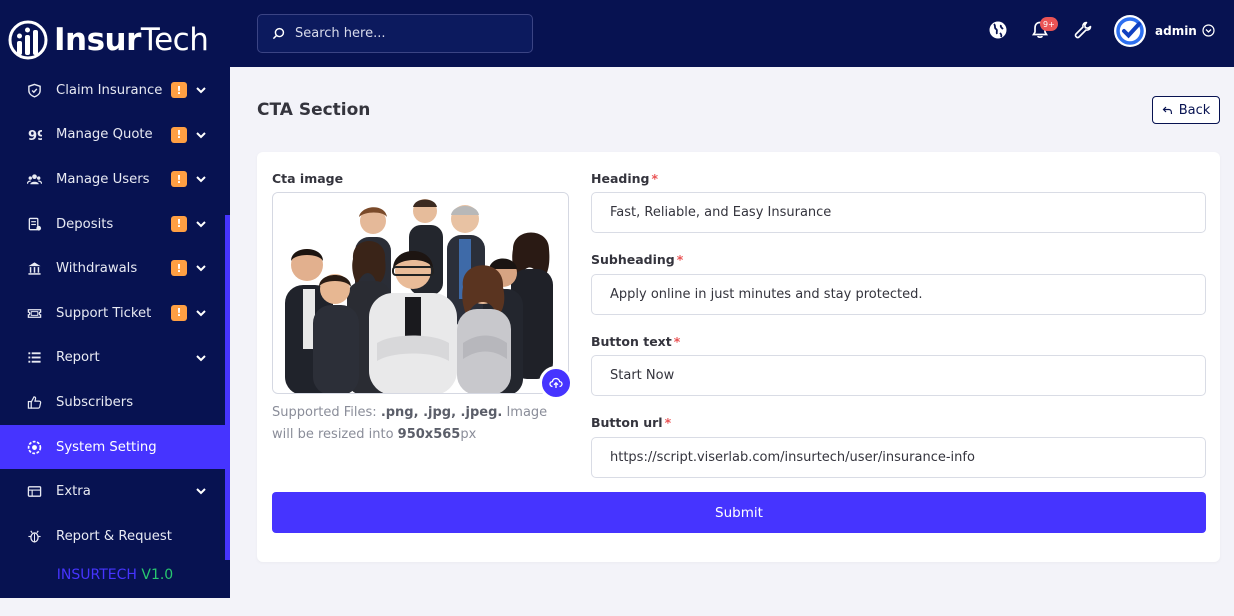 The height and width of the screenshot is (616, 1234). What do you see at coordinates (34, 536) in the screenshot?
I see `bug-icon` at bounding box center [34, 536].